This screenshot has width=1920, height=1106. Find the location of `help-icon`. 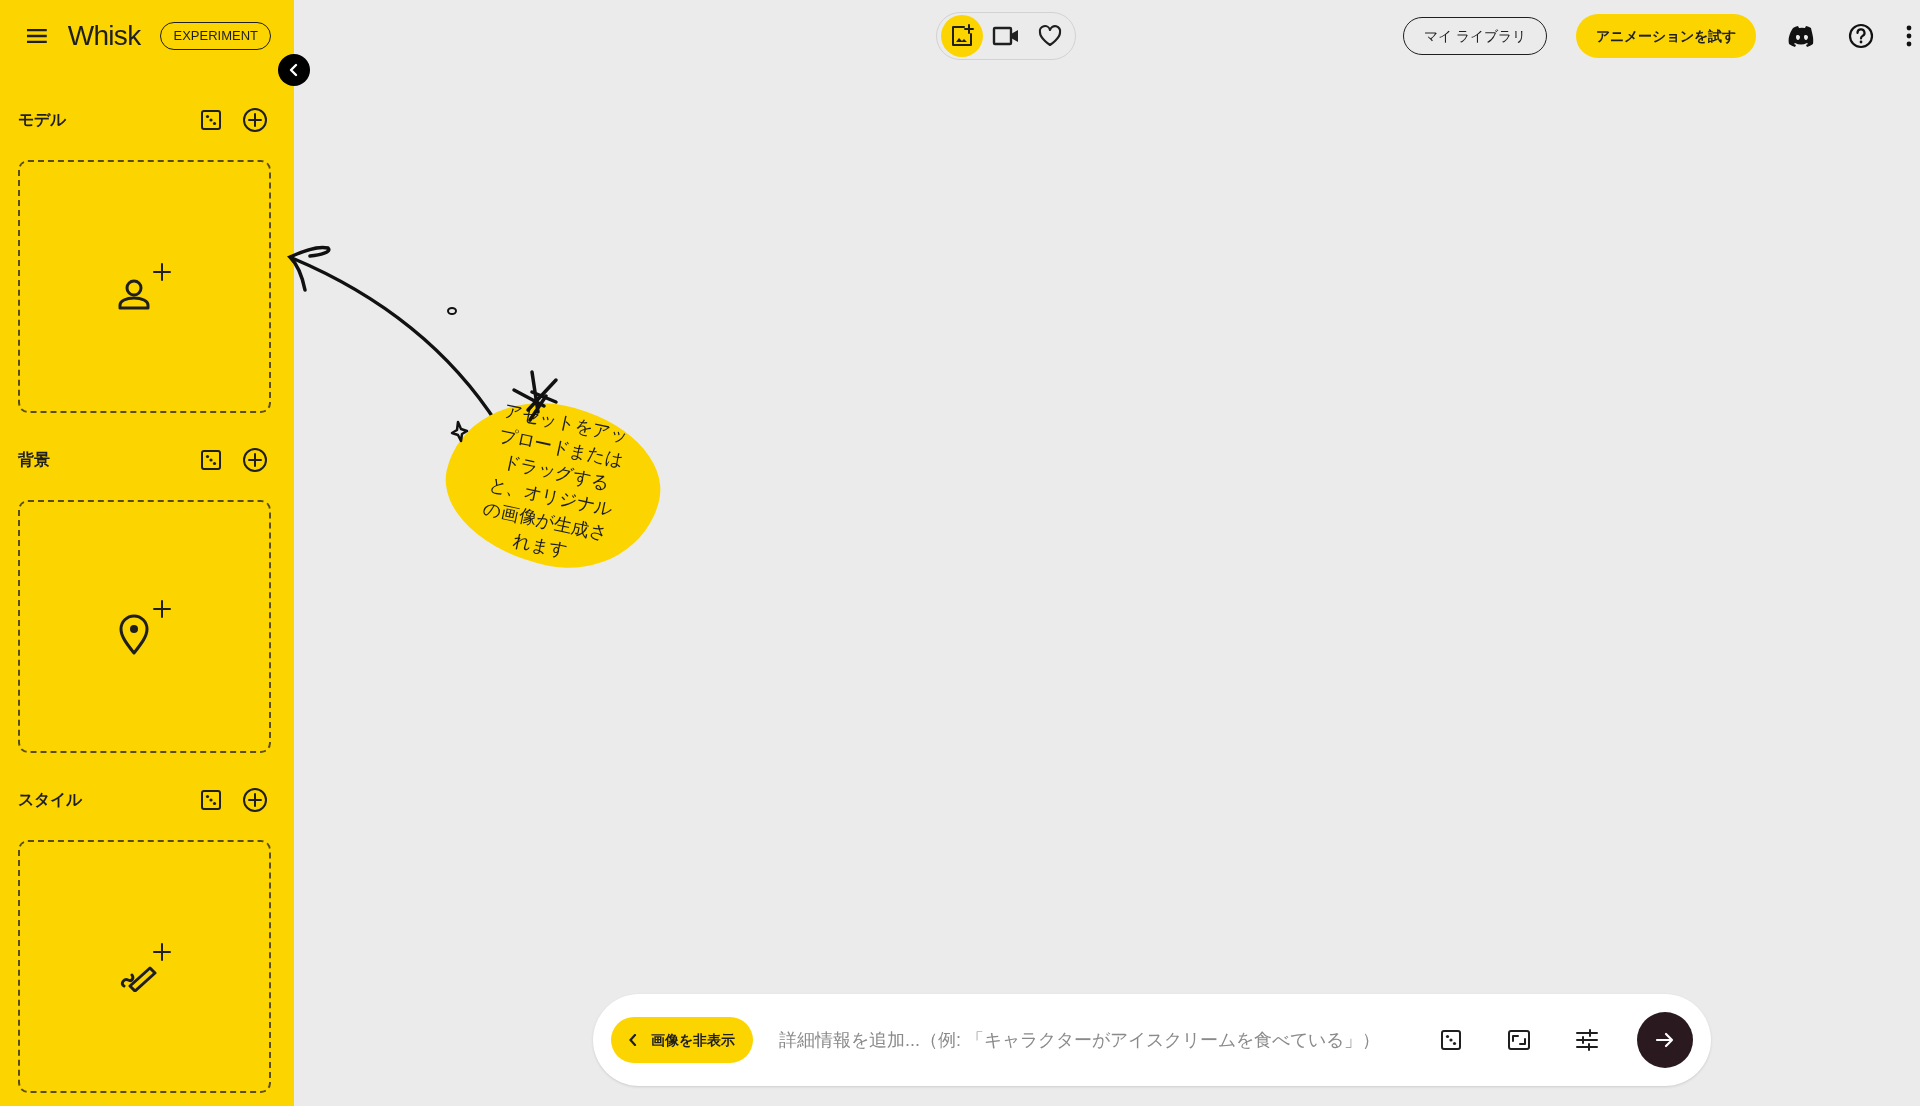

help-icon is located at coordinates (1861, 36).